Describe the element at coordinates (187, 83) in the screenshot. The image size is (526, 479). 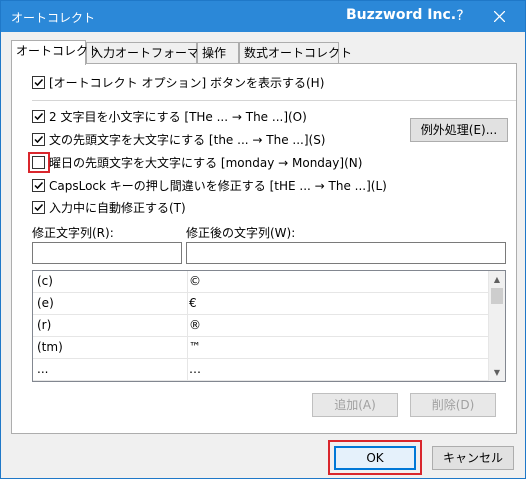
I see `show-buttons-label: [オートコレクト オプション] ボタンを表示する(H)` at that location.